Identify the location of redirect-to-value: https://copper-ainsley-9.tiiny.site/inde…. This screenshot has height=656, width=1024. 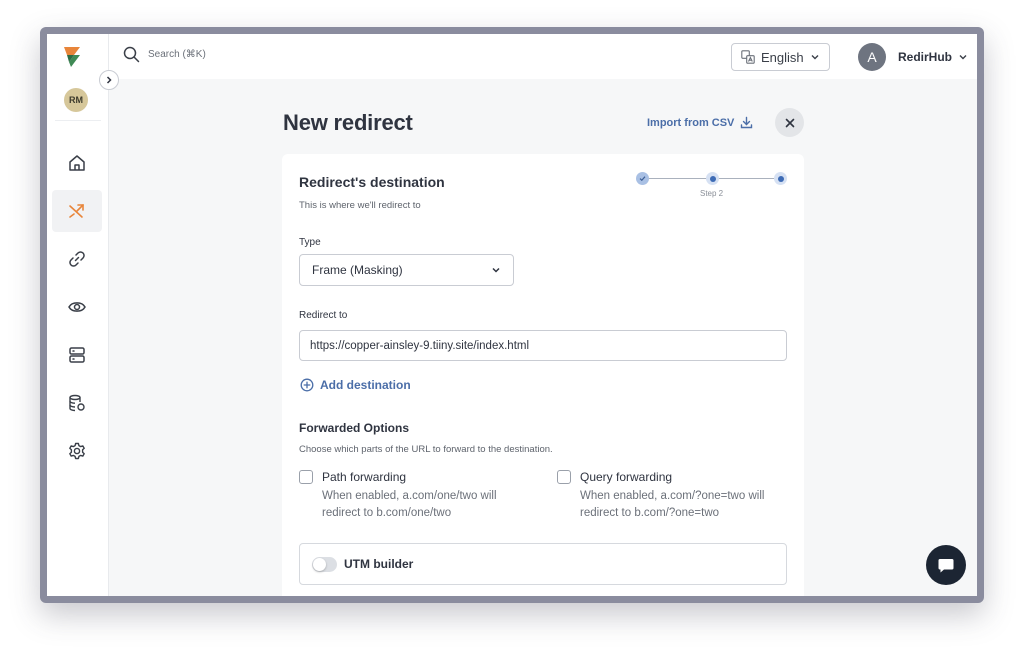
(420, 345).